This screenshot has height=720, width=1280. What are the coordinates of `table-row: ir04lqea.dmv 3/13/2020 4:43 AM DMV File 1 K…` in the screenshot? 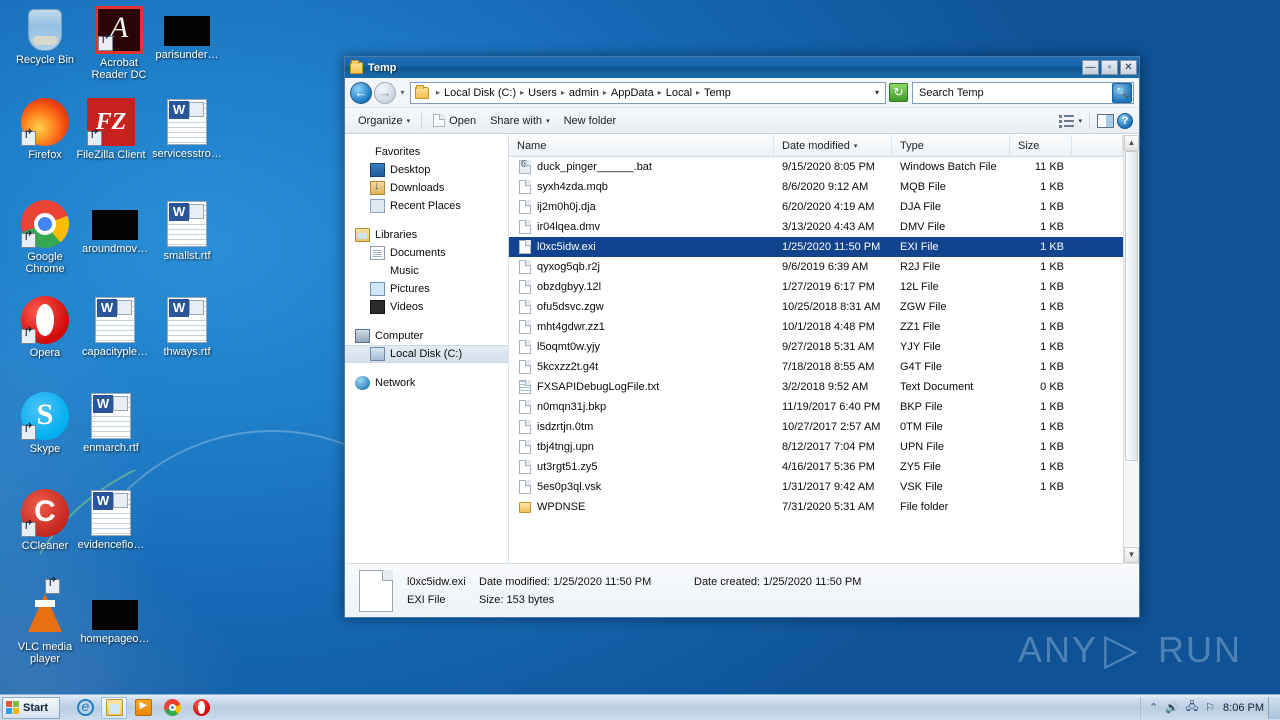 It's located at (816, 227).